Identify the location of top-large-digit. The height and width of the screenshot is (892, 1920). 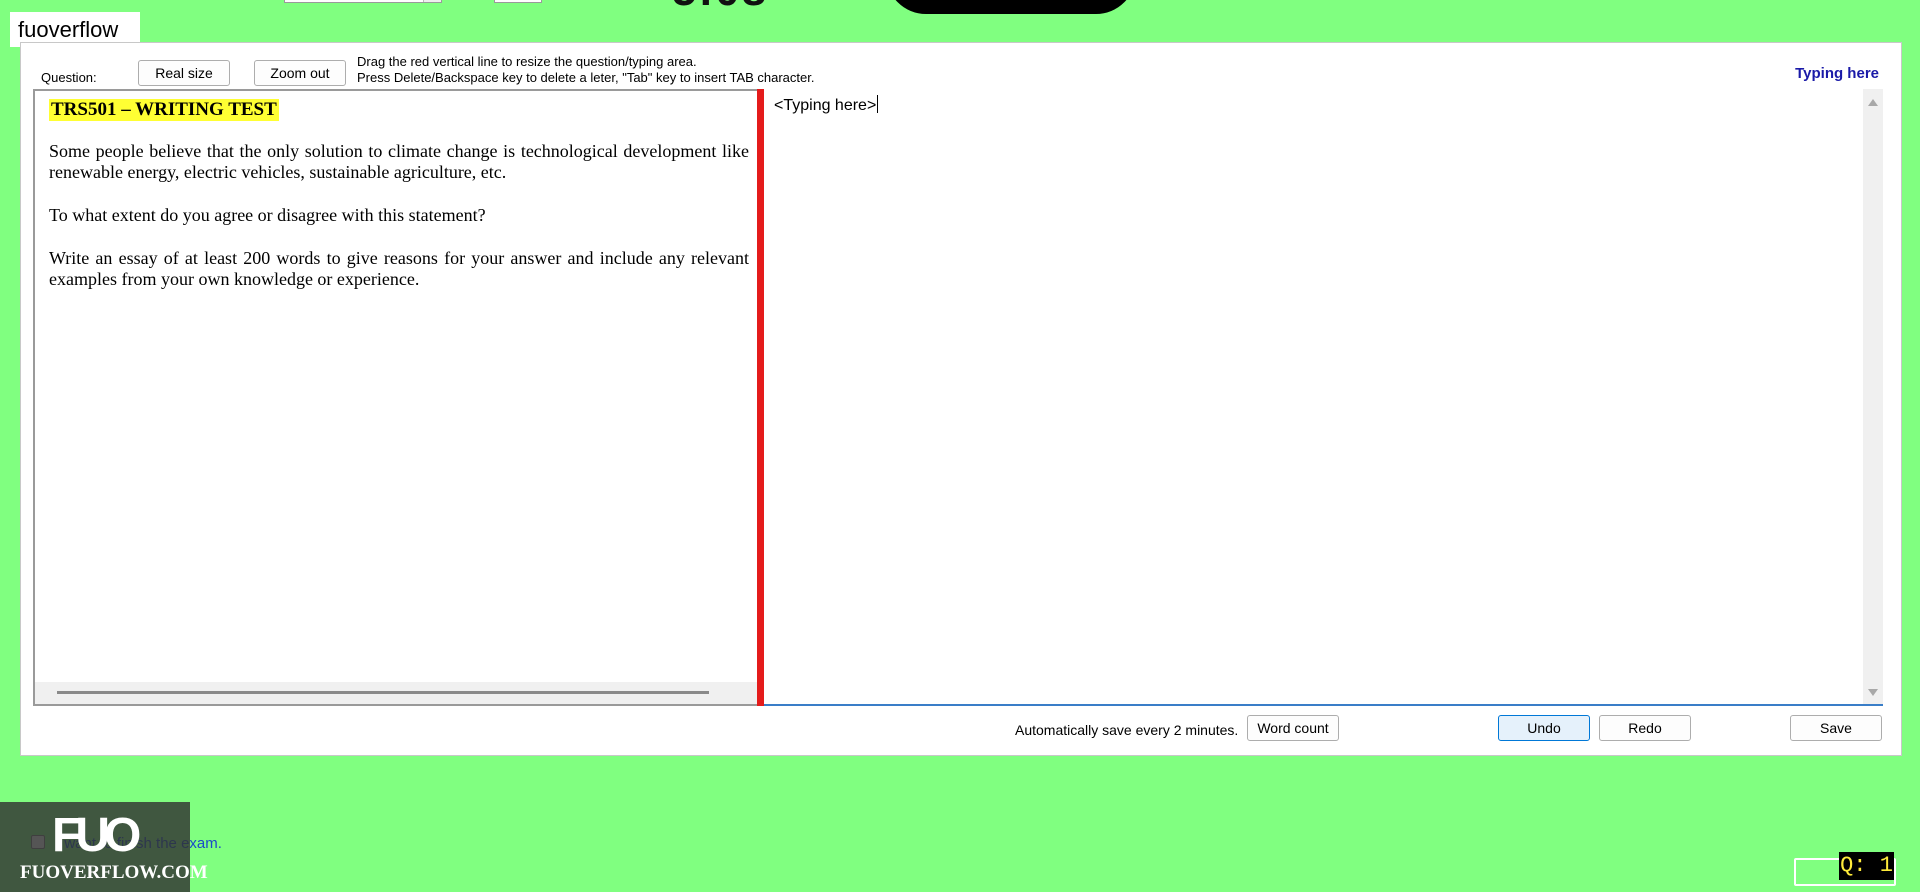
(1011, 7).